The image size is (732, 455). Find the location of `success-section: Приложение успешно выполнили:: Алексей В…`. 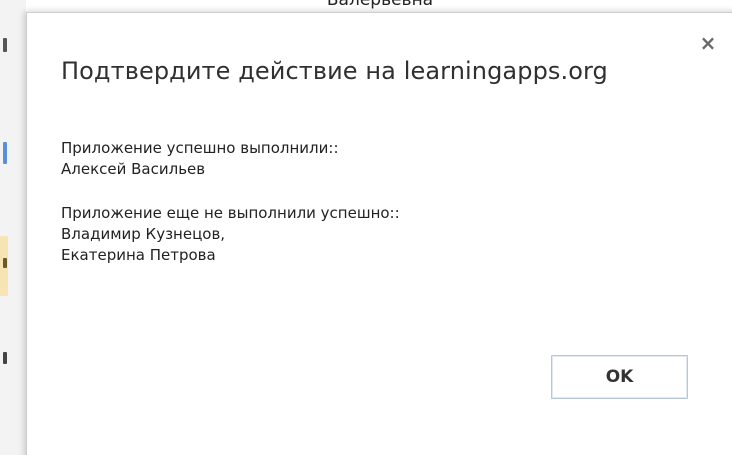

success-section: Приложение успешно выполнили:: Алексей В… is located at coordinates (230, 159).